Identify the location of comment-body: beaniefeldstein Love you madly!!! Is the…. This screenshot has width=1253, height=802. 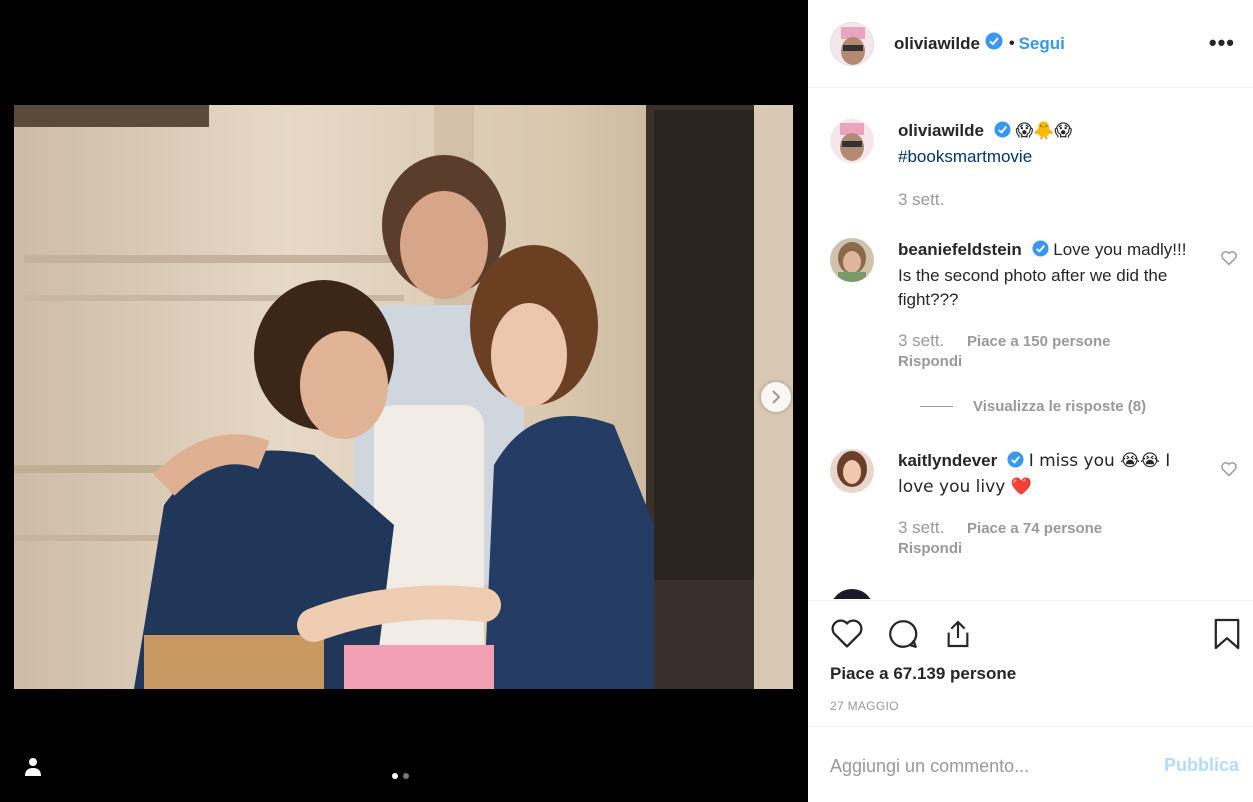
(1045, 275).